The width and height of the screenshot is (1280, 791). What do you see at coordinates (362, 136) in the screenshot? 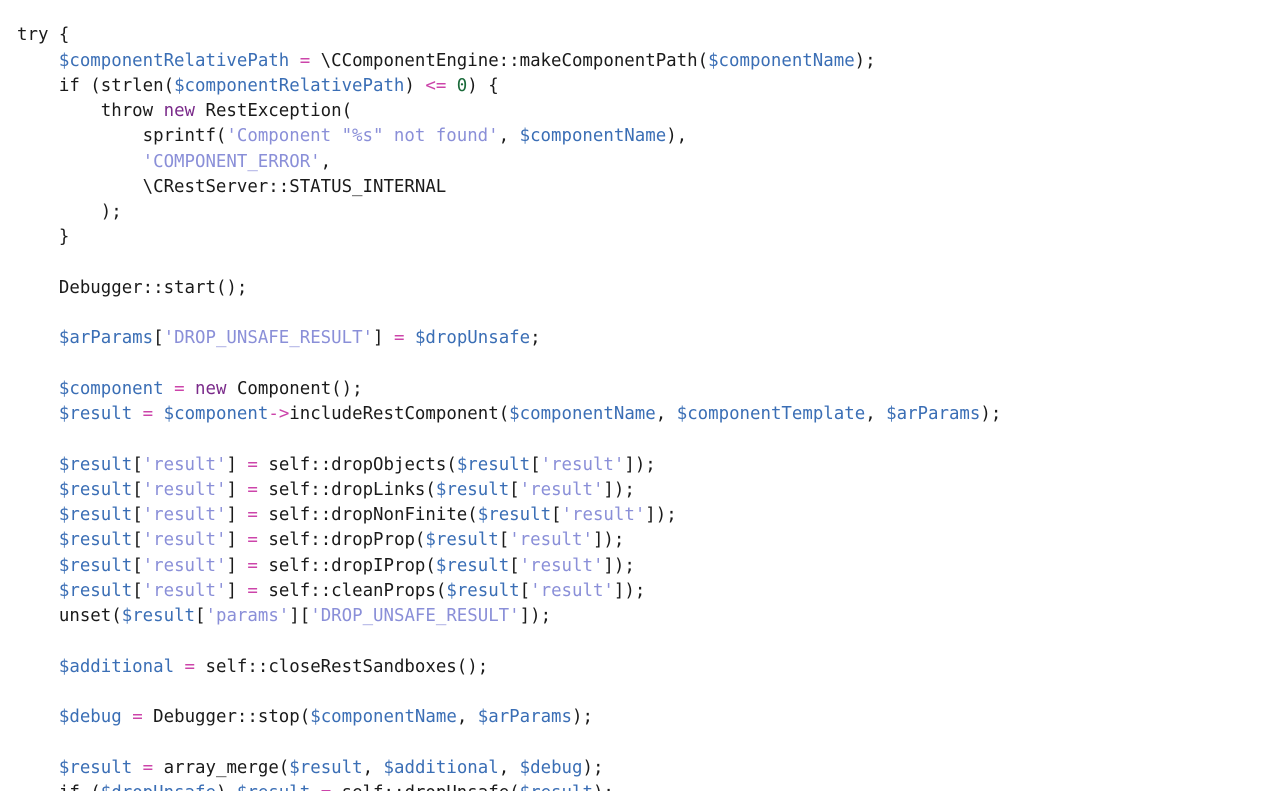
I see `code-token-str: 'Component "%s" not found'` at bounding box center [362, 136].